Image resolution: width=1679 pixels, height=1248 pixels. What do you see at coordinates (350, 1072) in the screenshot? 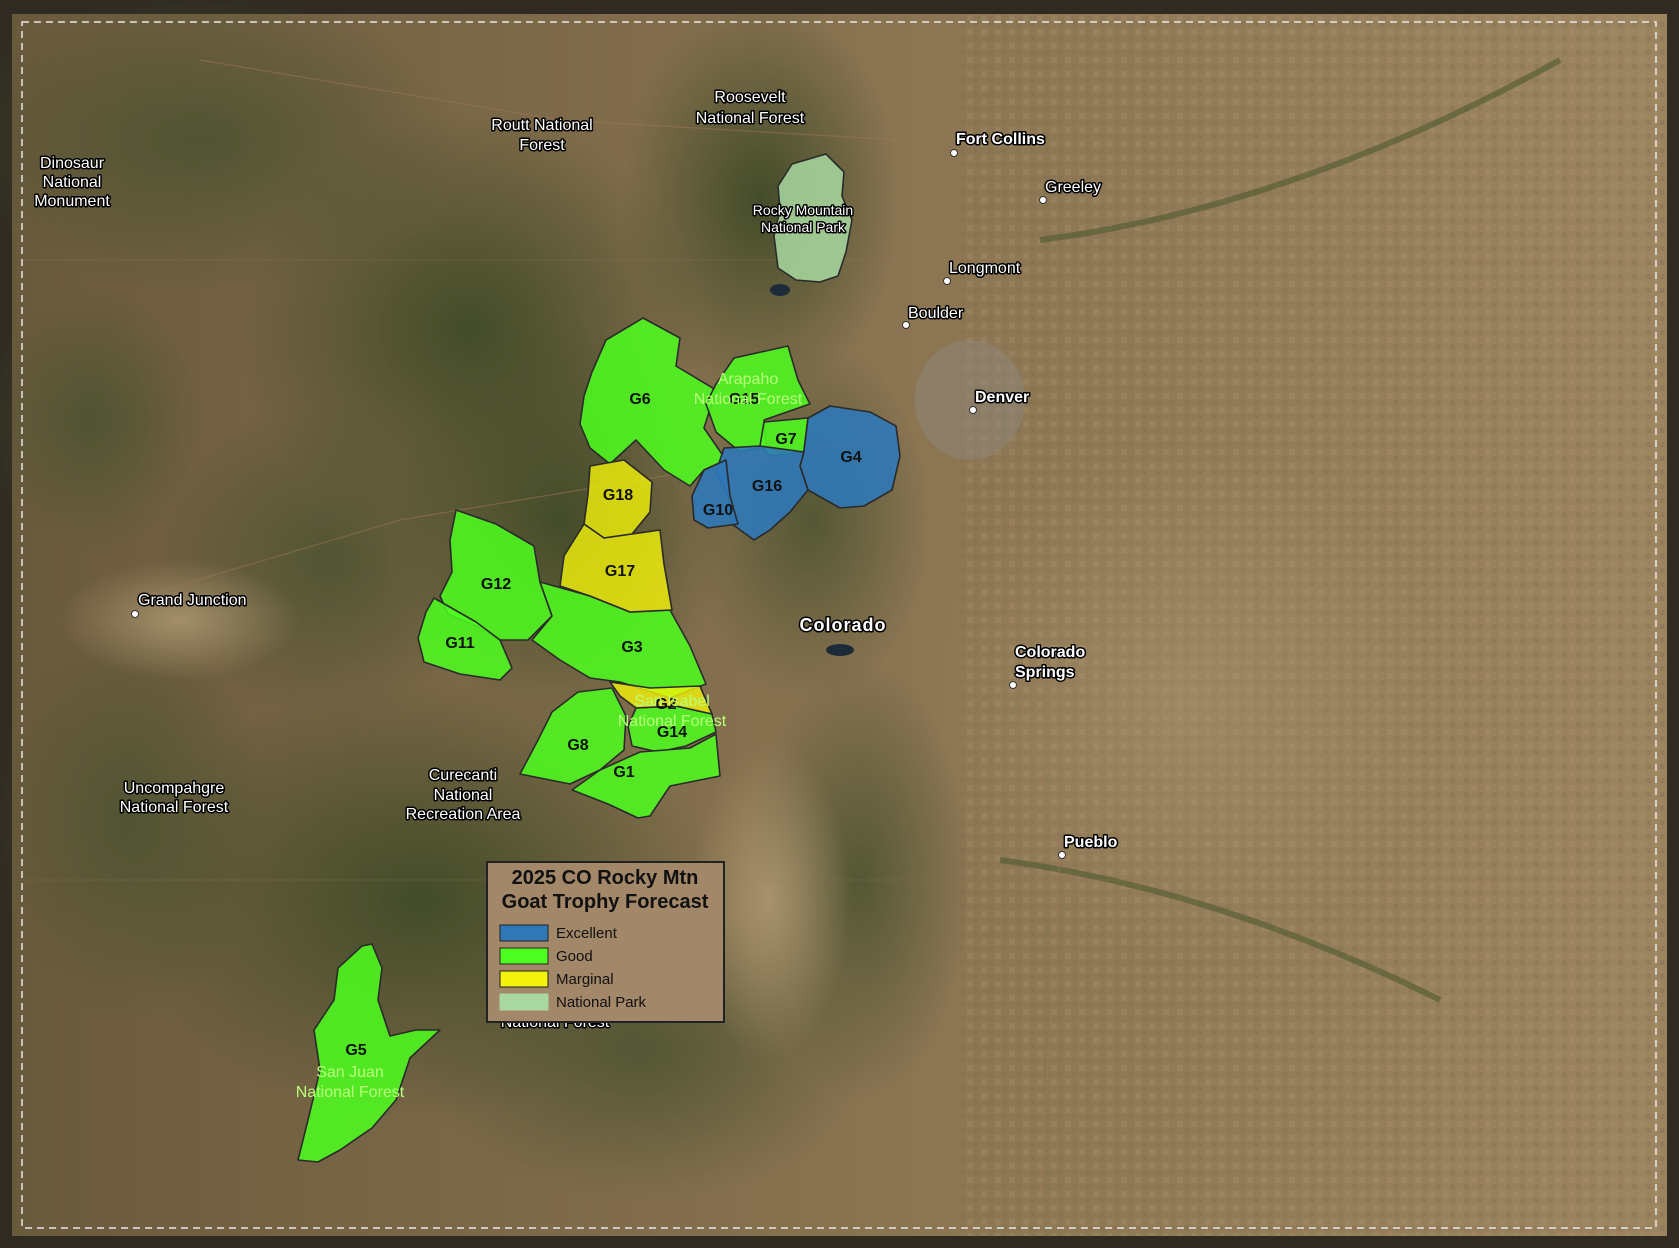
I see `sanjuan-label: San Juan` at bounding box center [350, 1072].